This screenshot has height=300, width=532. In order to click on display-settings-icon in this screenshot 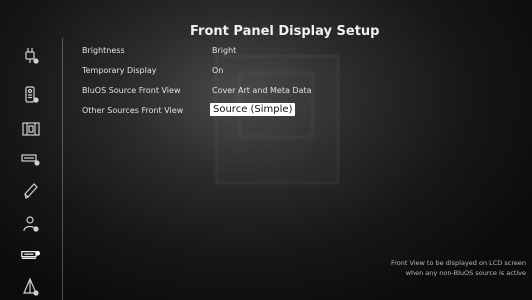, I will do `click(31, 255)`.